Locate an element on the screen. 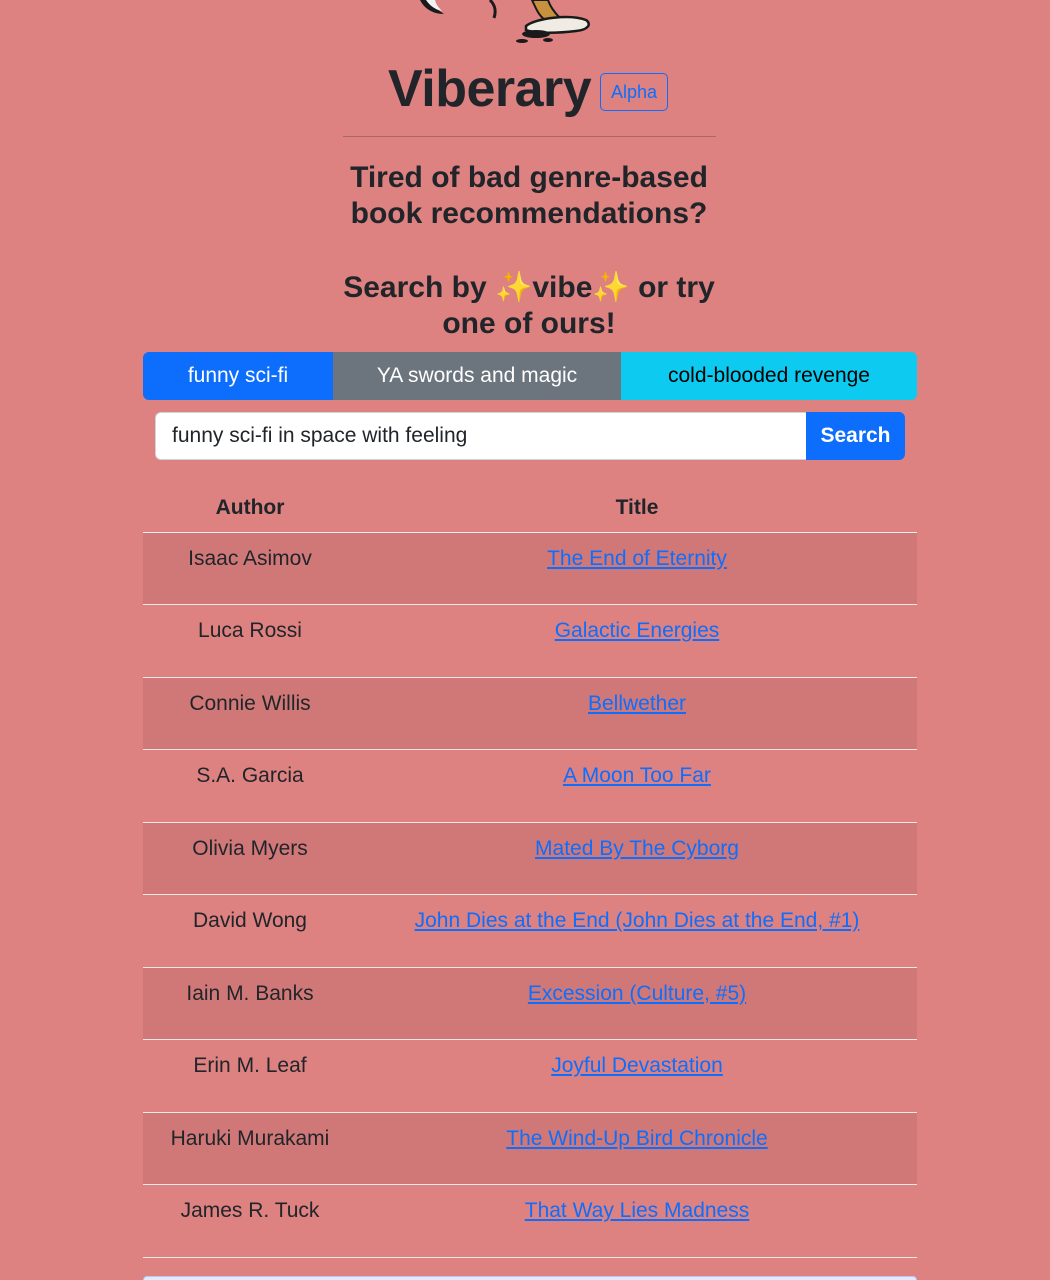 The width and height of the screenshot is (1050, 1280). tagline-cta-before: Search by is located at coordinates (419, 287).